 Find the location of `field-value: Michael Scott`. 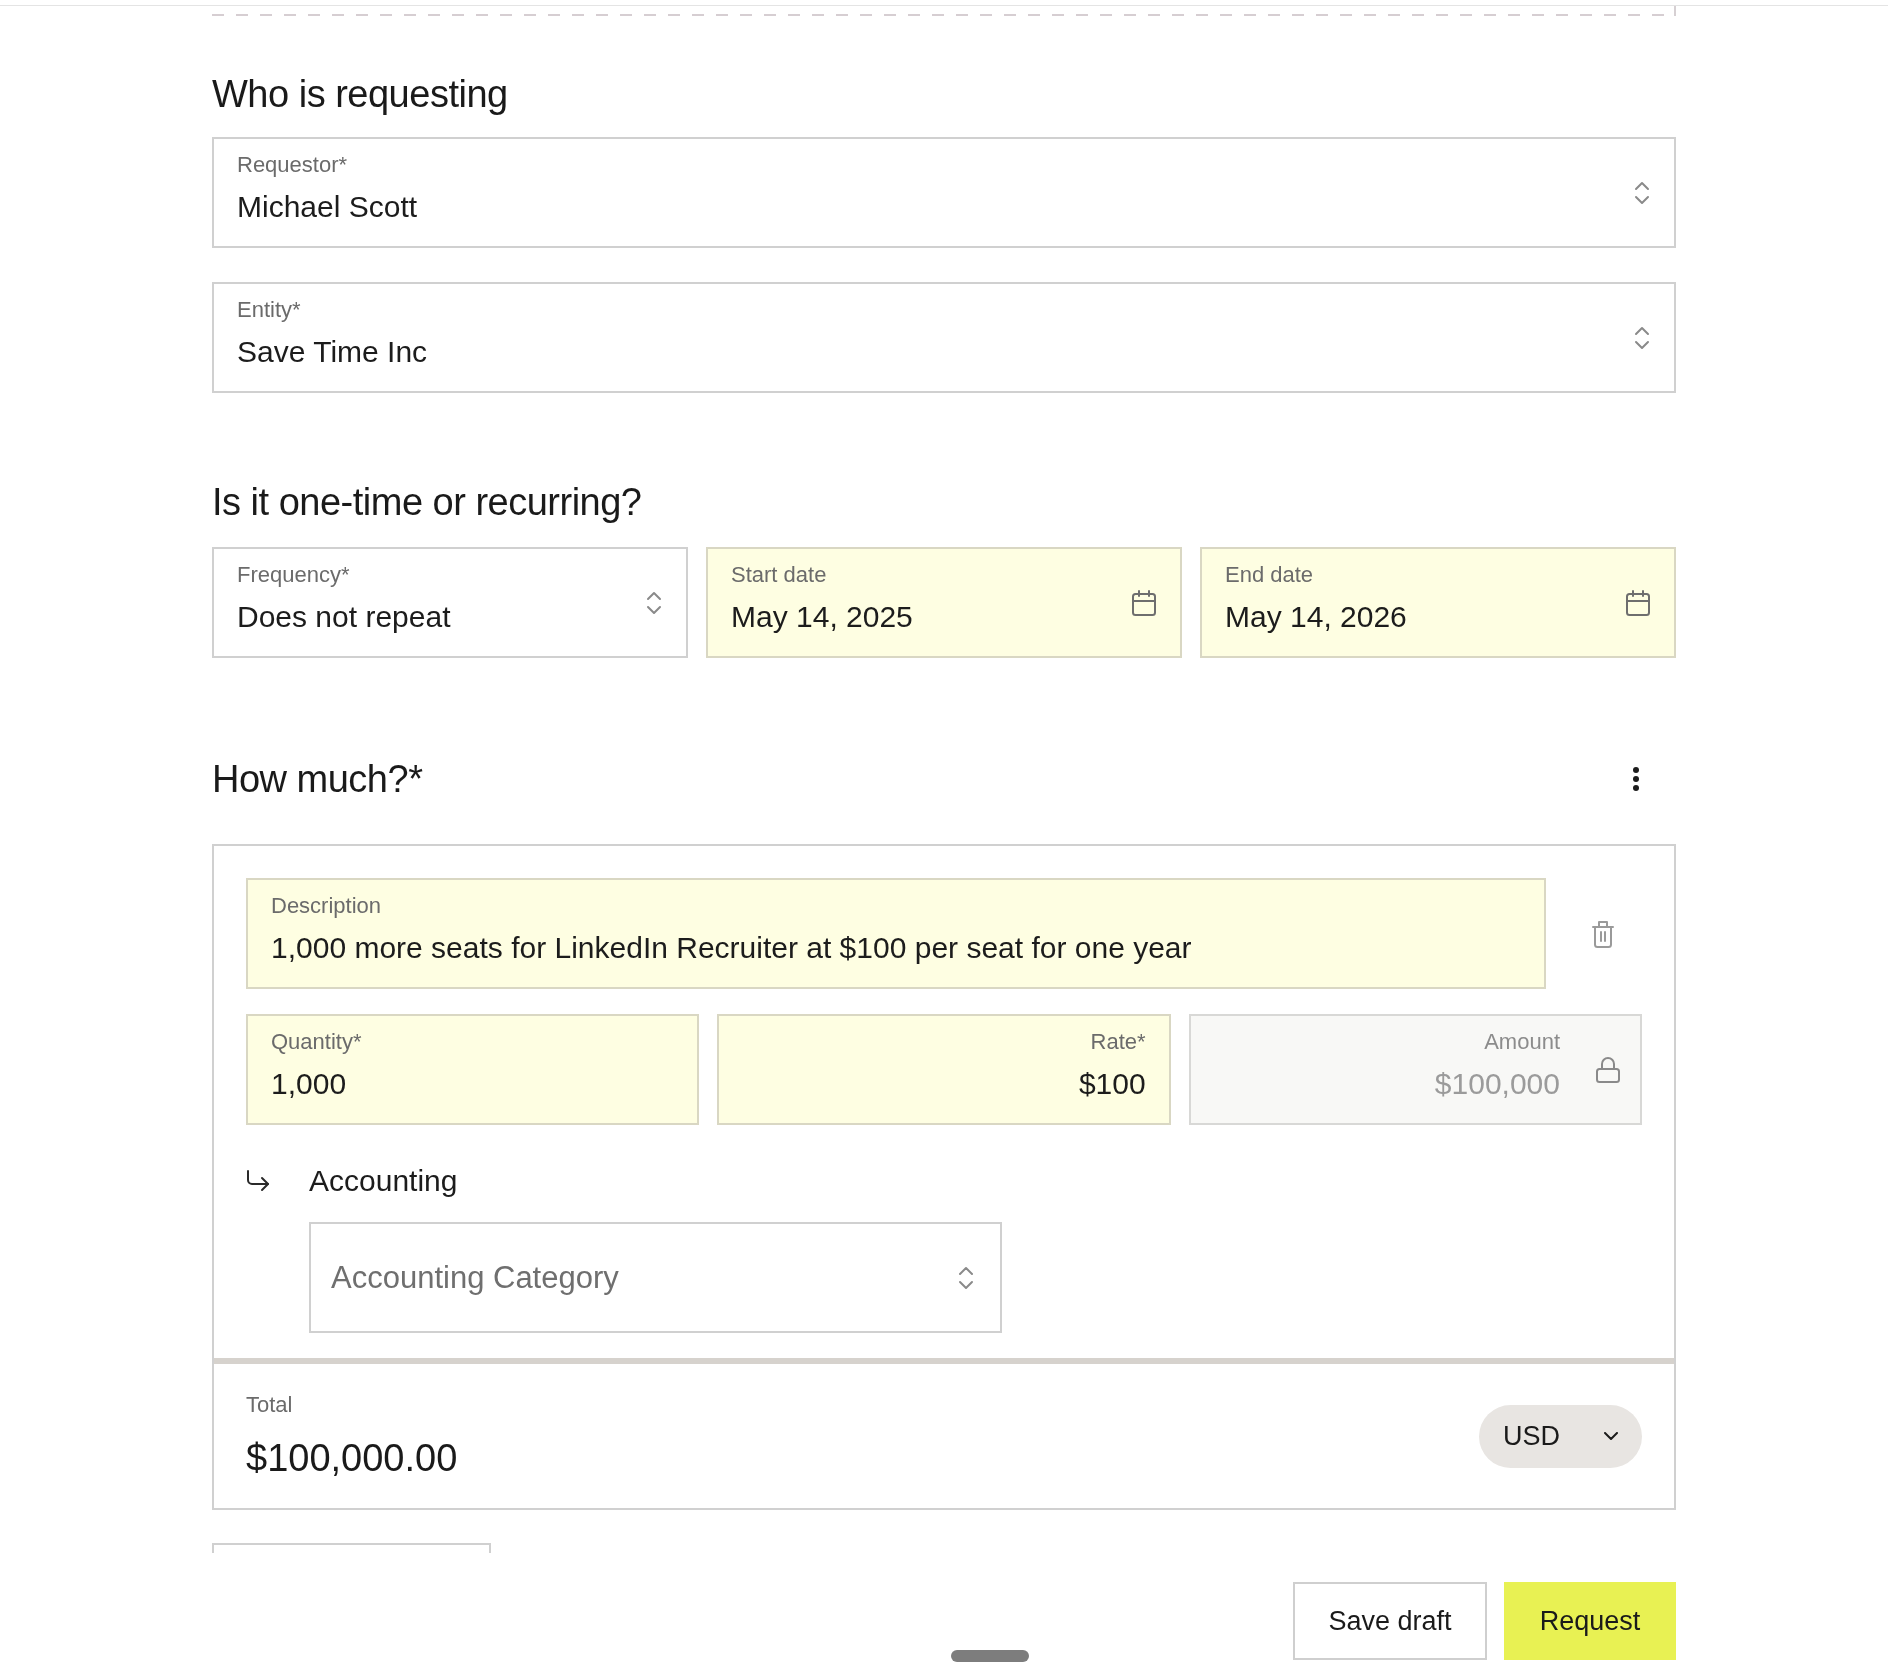

field-value: Michael Scott is located at coordinates (327, 207).